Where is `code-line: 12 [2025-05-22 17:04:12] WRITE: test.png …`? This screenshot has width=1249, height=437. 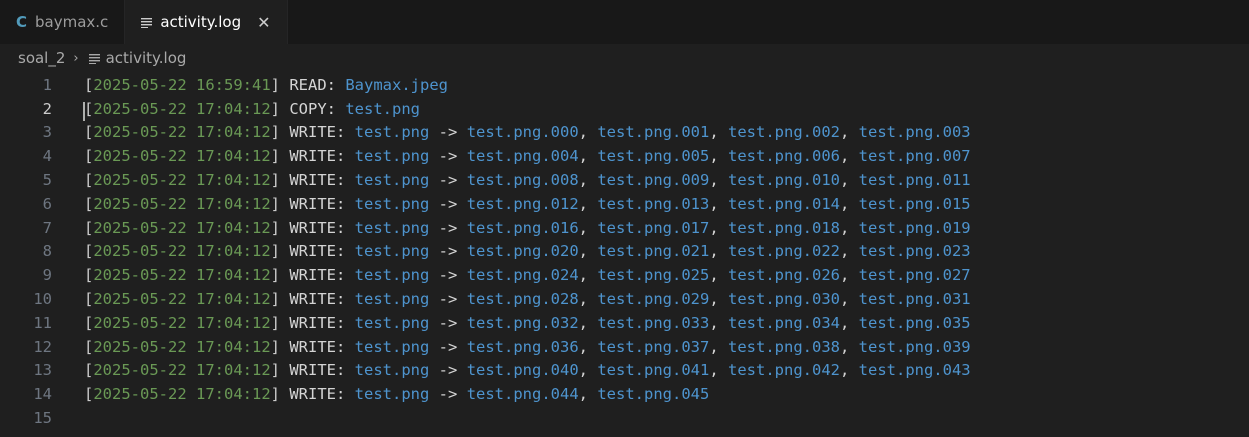 code-line: 12 [2025-05-22 17:04:12] WRITE: test.png … is located at coordinates (624, 347).